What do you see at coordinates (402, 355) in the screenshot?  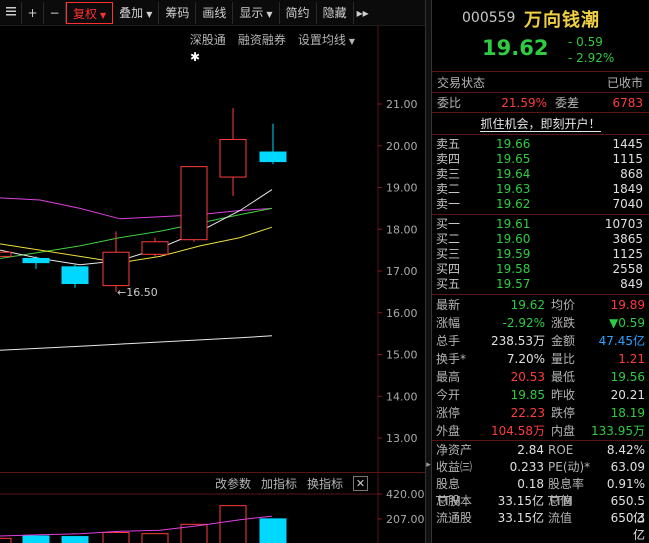 I see `y-tick-label: 15.00` at bounding box center [402, 355].